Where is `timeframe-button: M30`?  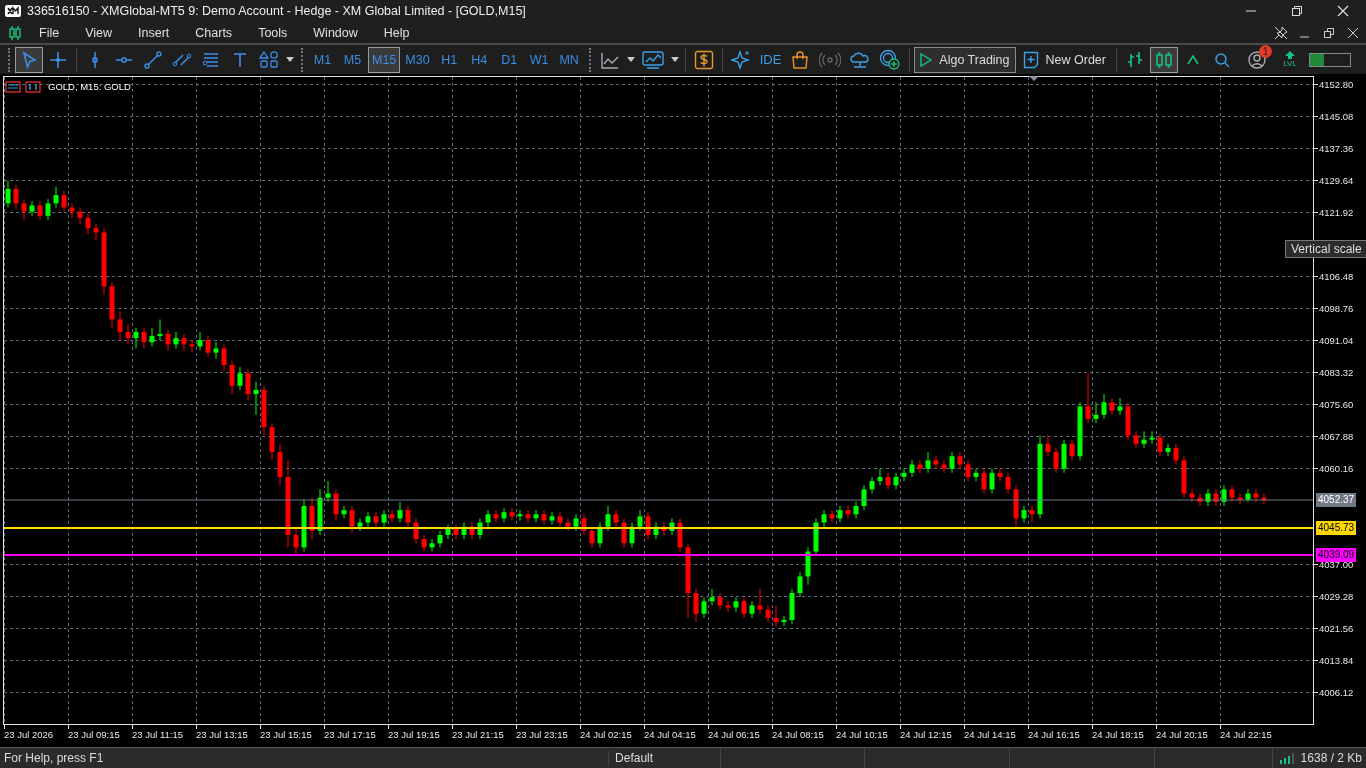 timeframe-button: M30 is located at coordinates (417, 59).